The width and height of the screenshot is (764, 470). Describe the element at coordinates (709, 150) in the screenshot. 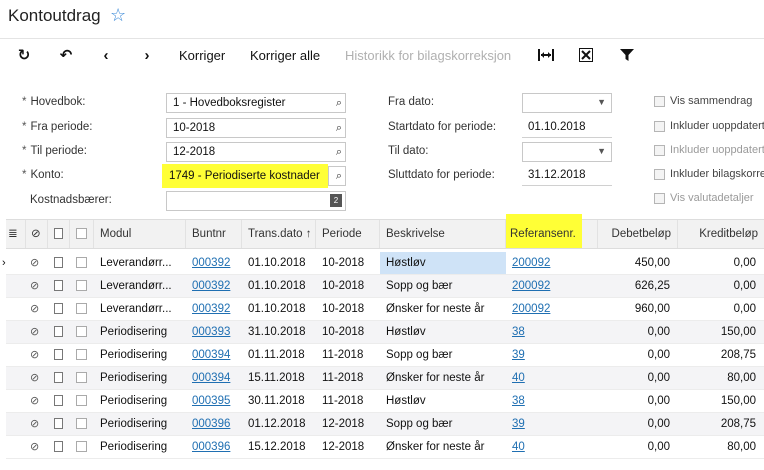

I see `inkluder-uoppdaterte-2-checkbox: Inkluder uoppdaterte` at that location.